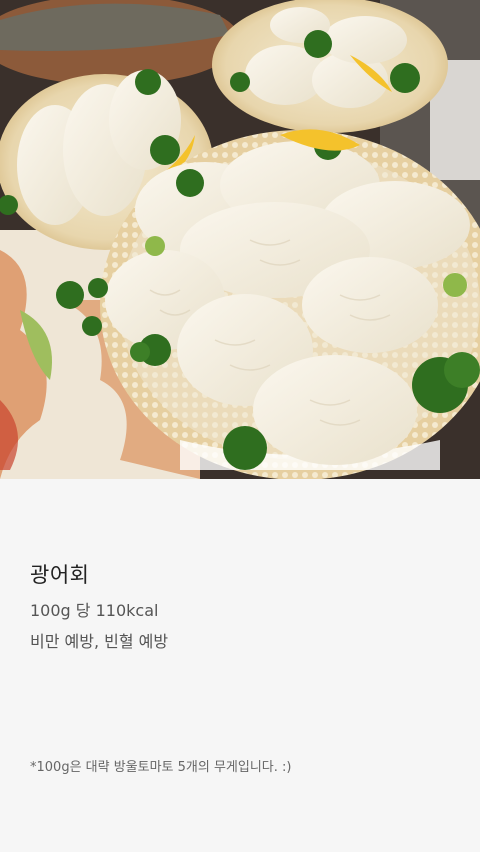 The width and height of the screenshot is (480, 852). I want to click on weight-footnote: *100g은 대략 방울토마토 5개의 무게입니다. :), so click(161, 767).